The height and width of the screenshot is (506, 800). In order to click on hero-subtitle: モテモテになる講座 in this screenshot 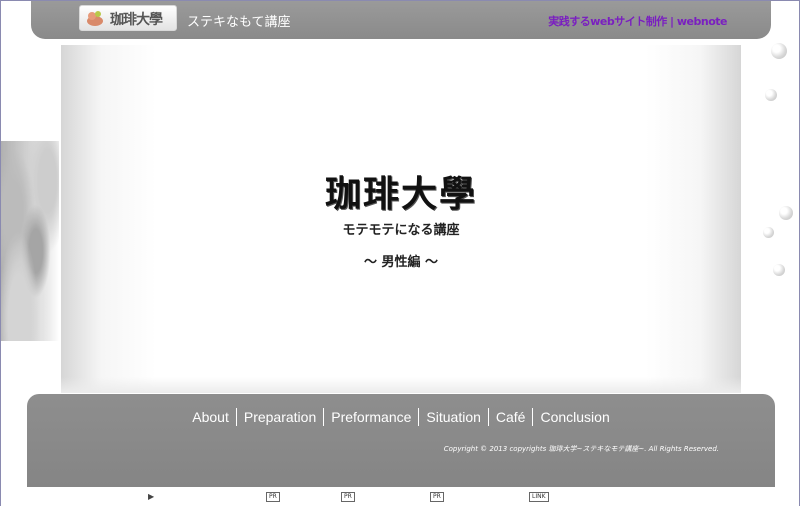, I will do `click(401, 230)`.